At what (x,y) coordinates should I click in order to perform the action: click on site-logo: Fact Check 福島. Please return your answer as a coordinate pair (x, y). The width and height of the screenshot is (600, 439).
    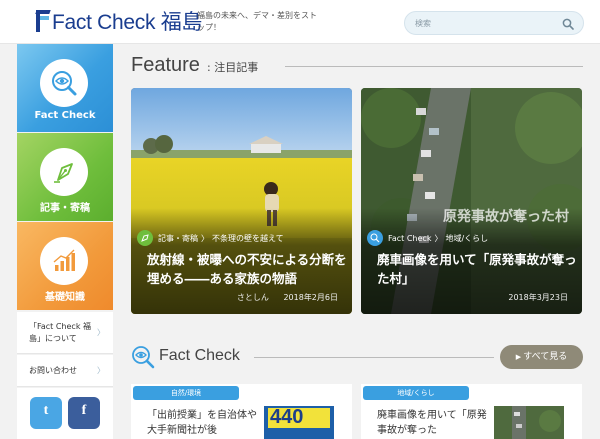
    Looking at the image, I should click on (119, 21).